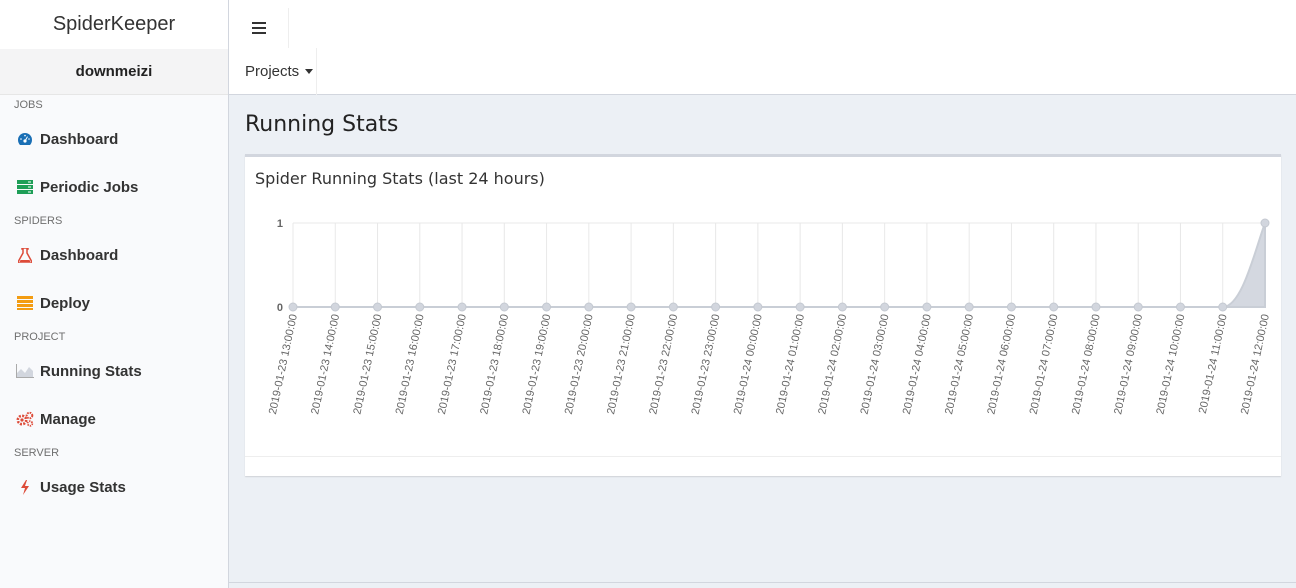 This screenshot has height=588, width=1296. Describe the element at coordinates (91, 371) in the screenshot. I see `sidebar-item-label: Running Stats` at that location.